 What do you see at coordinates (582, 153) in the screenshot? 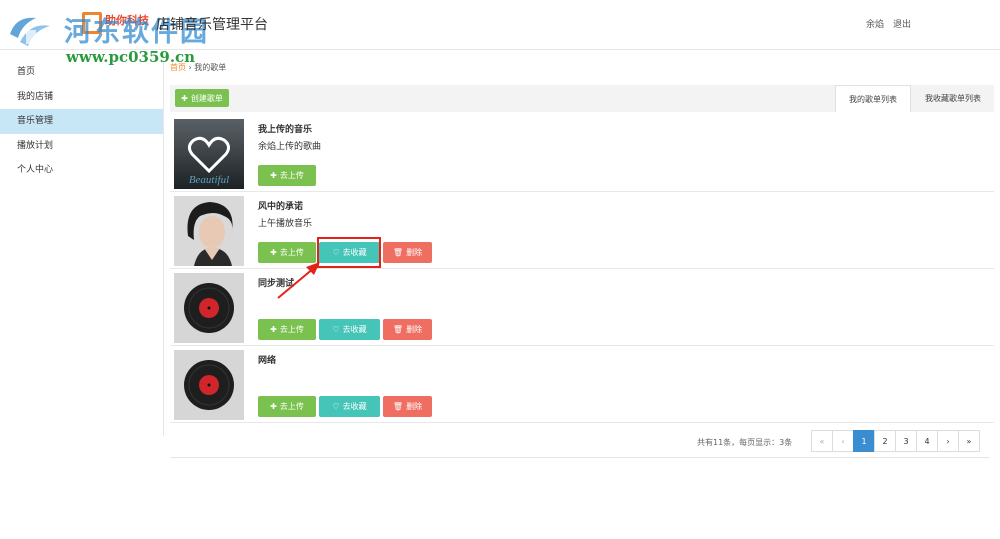
I see `list-item: Beautiful 我上传的音乐 余焰上传的歌曲 ✚ 去上传` at bounding box center [582, 153].